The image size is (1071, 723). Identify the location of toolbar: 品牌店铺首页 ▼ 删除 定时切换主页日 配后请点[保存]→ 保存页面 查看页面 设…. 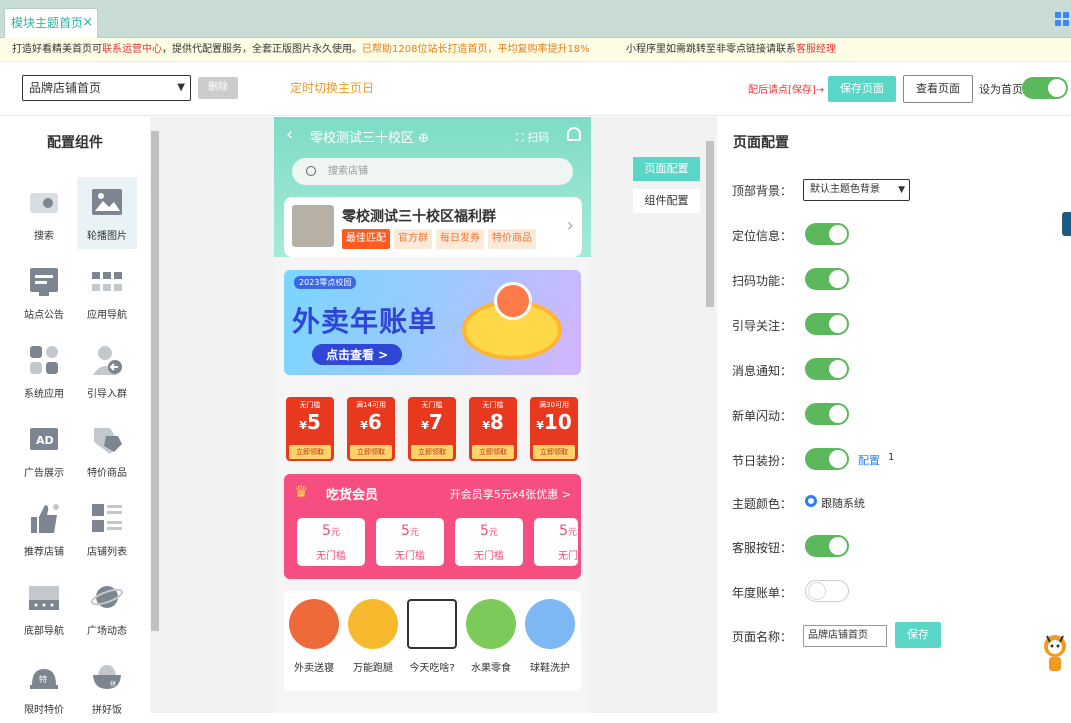
(535, 89).